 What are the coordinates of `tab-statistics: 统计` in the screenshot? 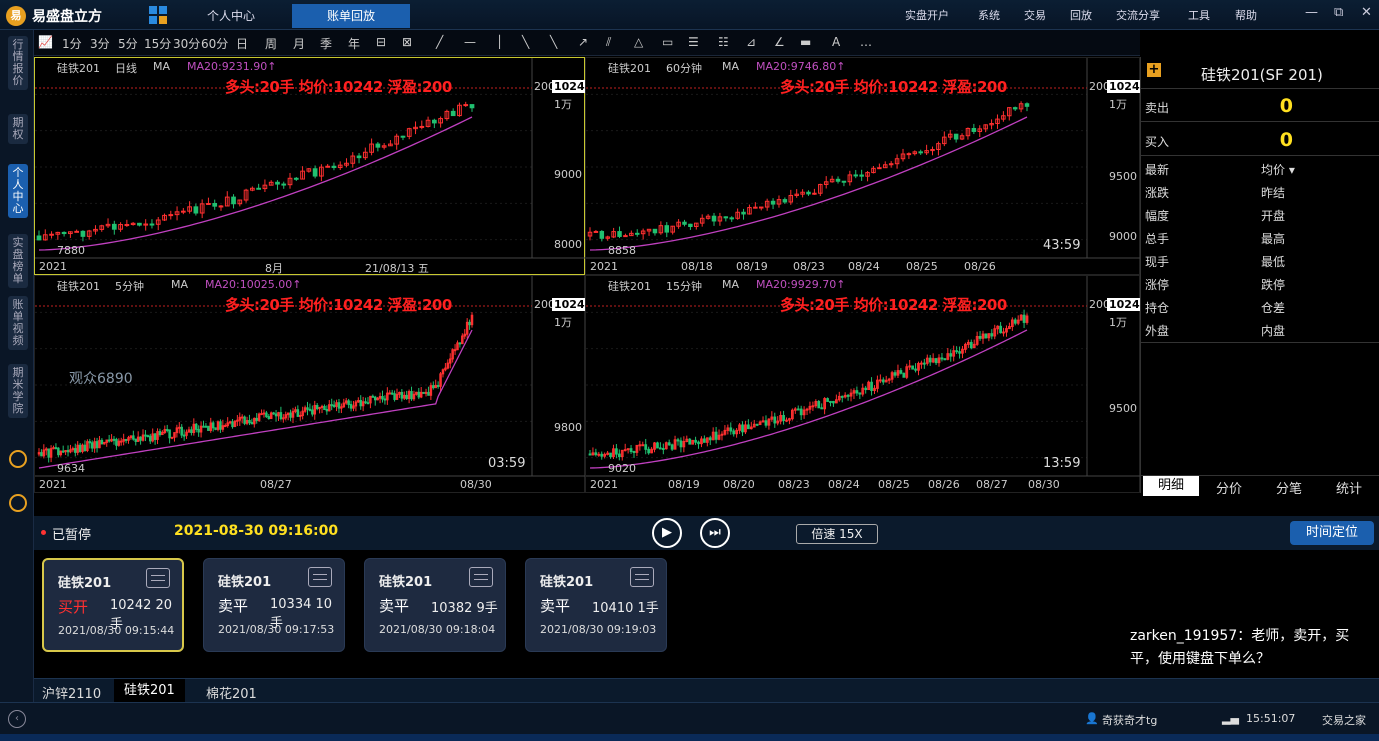 It's located at (1349, 487).